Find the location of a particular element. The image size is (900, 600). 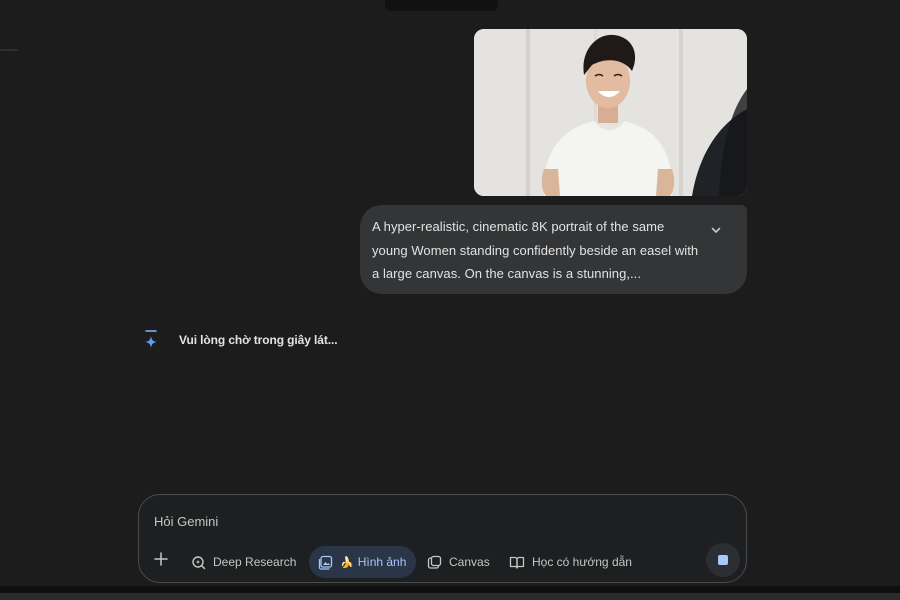

gemini-spark-icon is located at coordinates (151, 340).